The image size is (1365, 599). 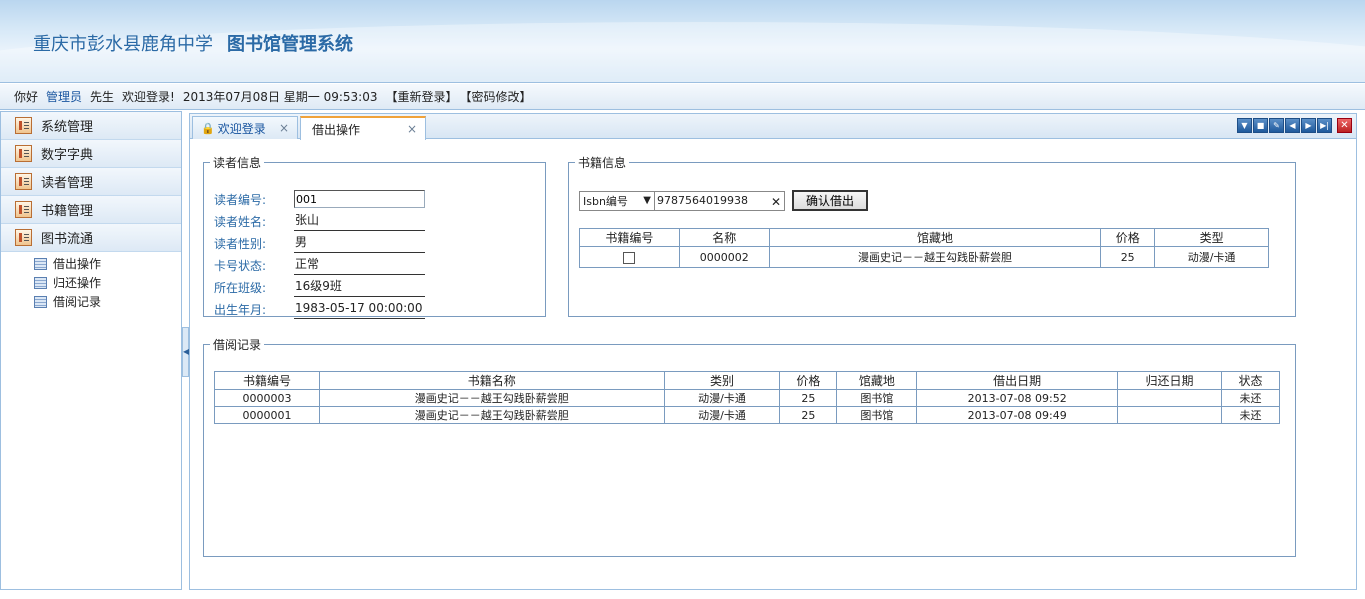 I want to click on lock-icon: ■, so click(x=1260, y=125).